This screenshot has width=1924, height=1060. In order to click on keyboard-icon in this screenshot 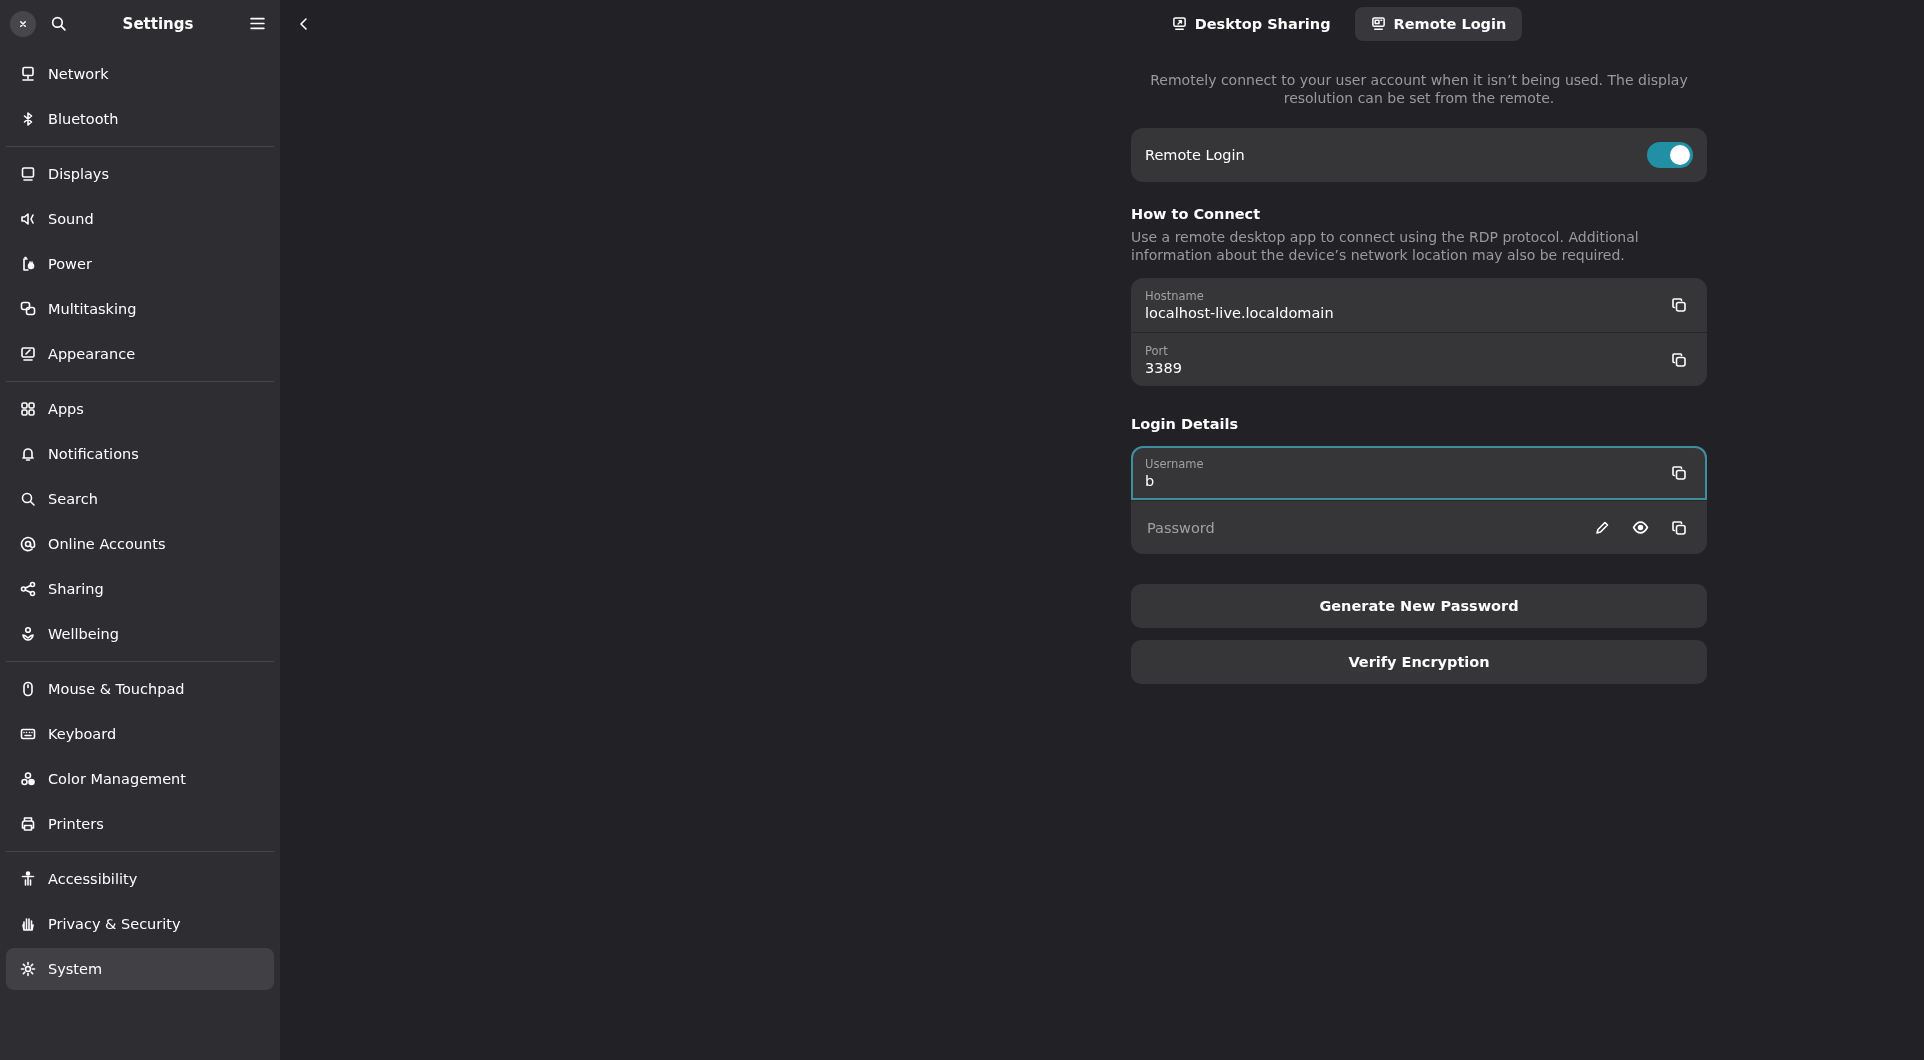, I will do `click(28, 734)`.